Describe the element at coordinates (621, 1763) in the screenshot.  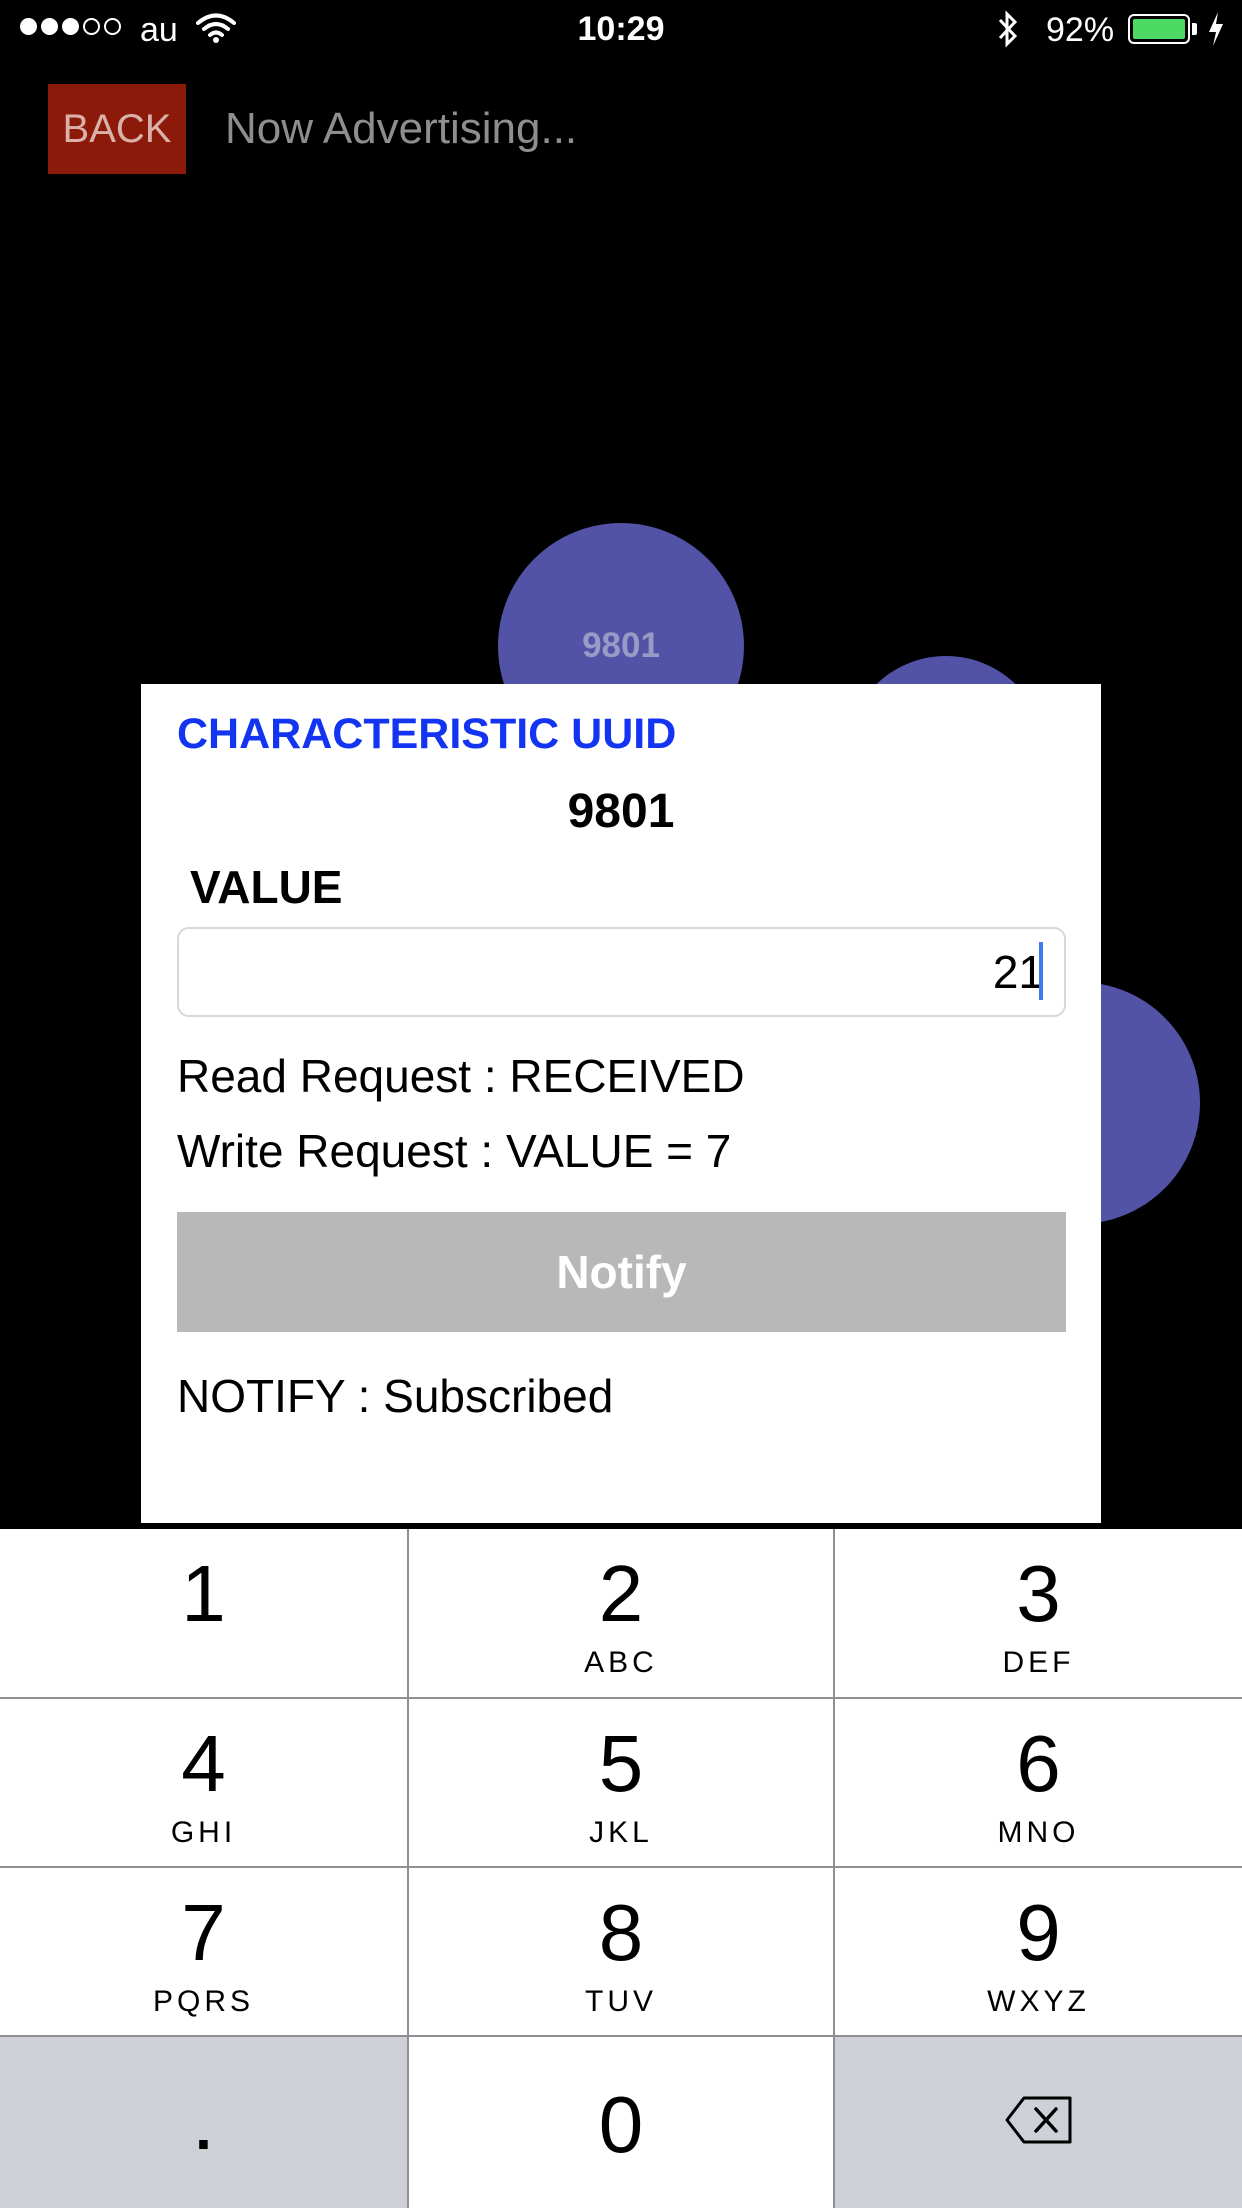
I see `key-digit: 5` at that location.